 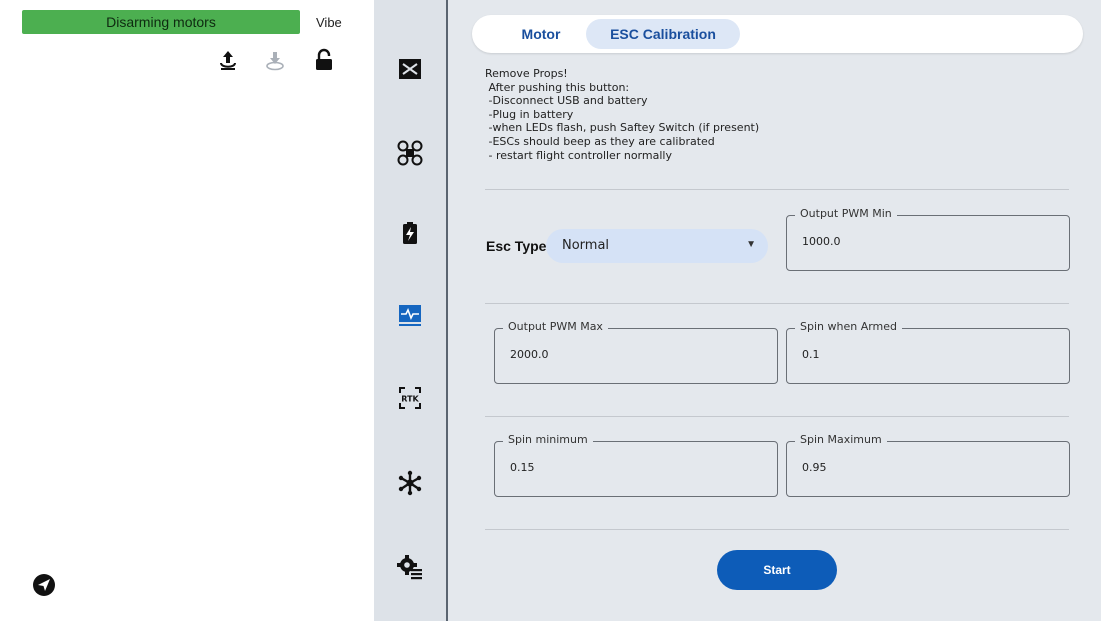 I want to click on tab-esc-calibration: ESC Calibration, so click(x=663, y=34).